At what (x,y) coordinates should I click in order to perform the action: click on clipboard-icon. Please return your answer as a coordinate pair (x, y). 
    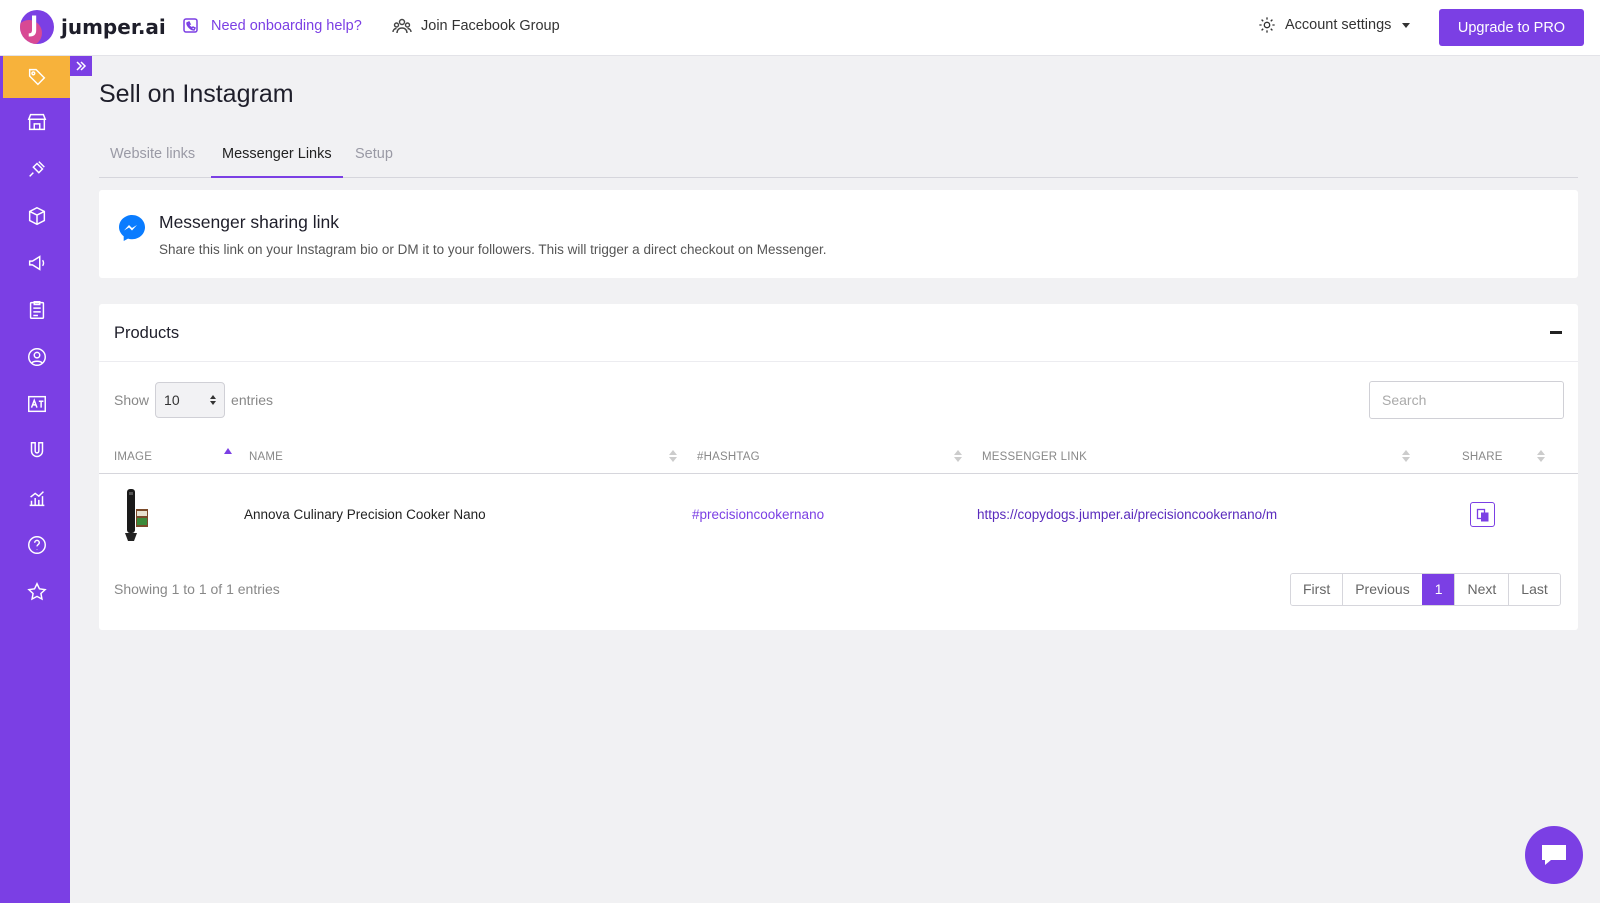
    Looking at the image, I should click on (36, 310).